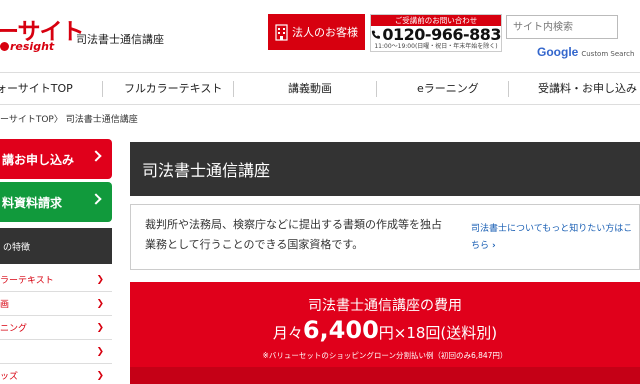 Image resolution: width=640 pixels, height=384 pixels. What do you see at coordinates (4, 46) in the screenshot?
I see `logo-dot-icon` at bounding box center [4, 46].